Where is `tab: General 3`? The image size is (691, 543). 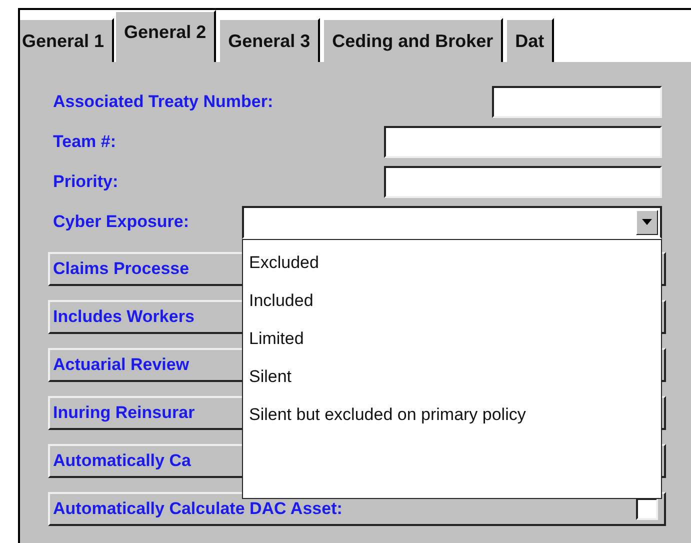 tab: General 3 is located at coordinates (269, 40).